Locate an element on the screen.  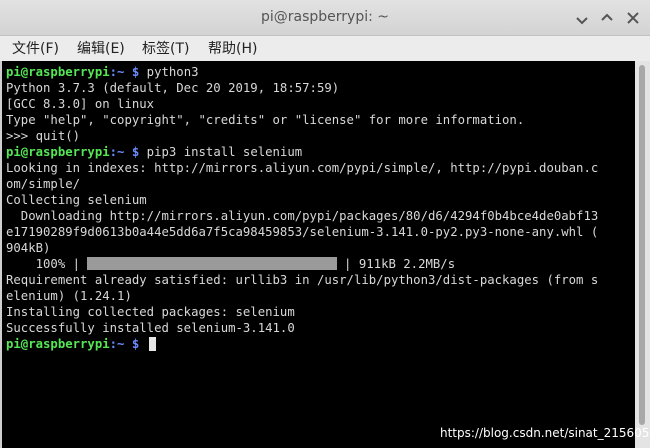
terminal-line: 904kB) is located at coordinates (28, 248).